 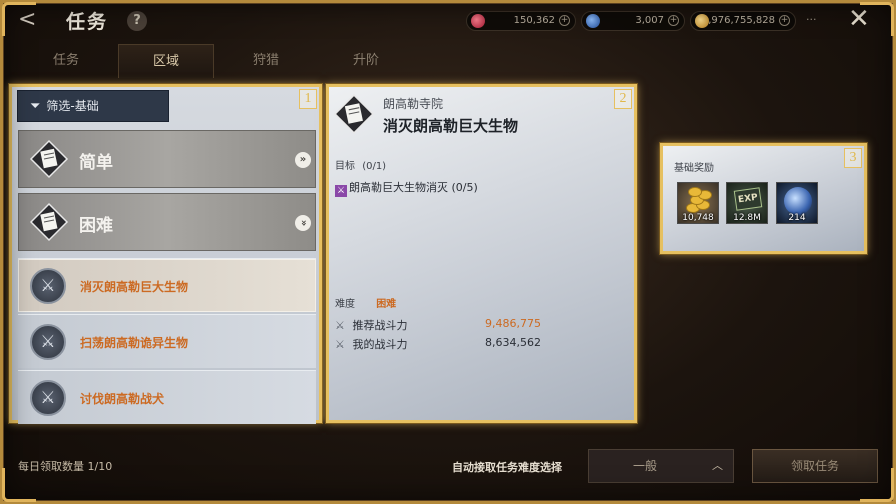 I want to click on my-power-row: ⚔ 我的战斗力 8,634,562, so click(x=480, y=345).